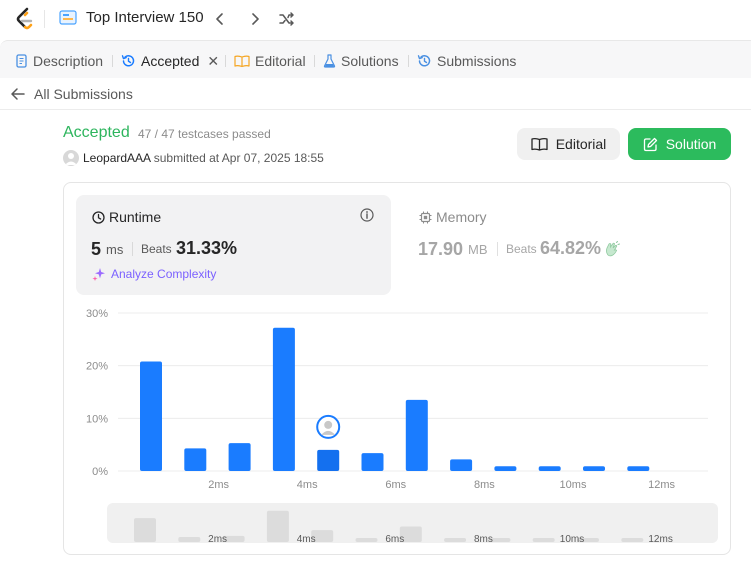 The image size is (751, 567). What do you see at coordinates (306, 539) in the screenshot?
I see `overview-tick-label: 4ms` at bounding box center [306, 539].